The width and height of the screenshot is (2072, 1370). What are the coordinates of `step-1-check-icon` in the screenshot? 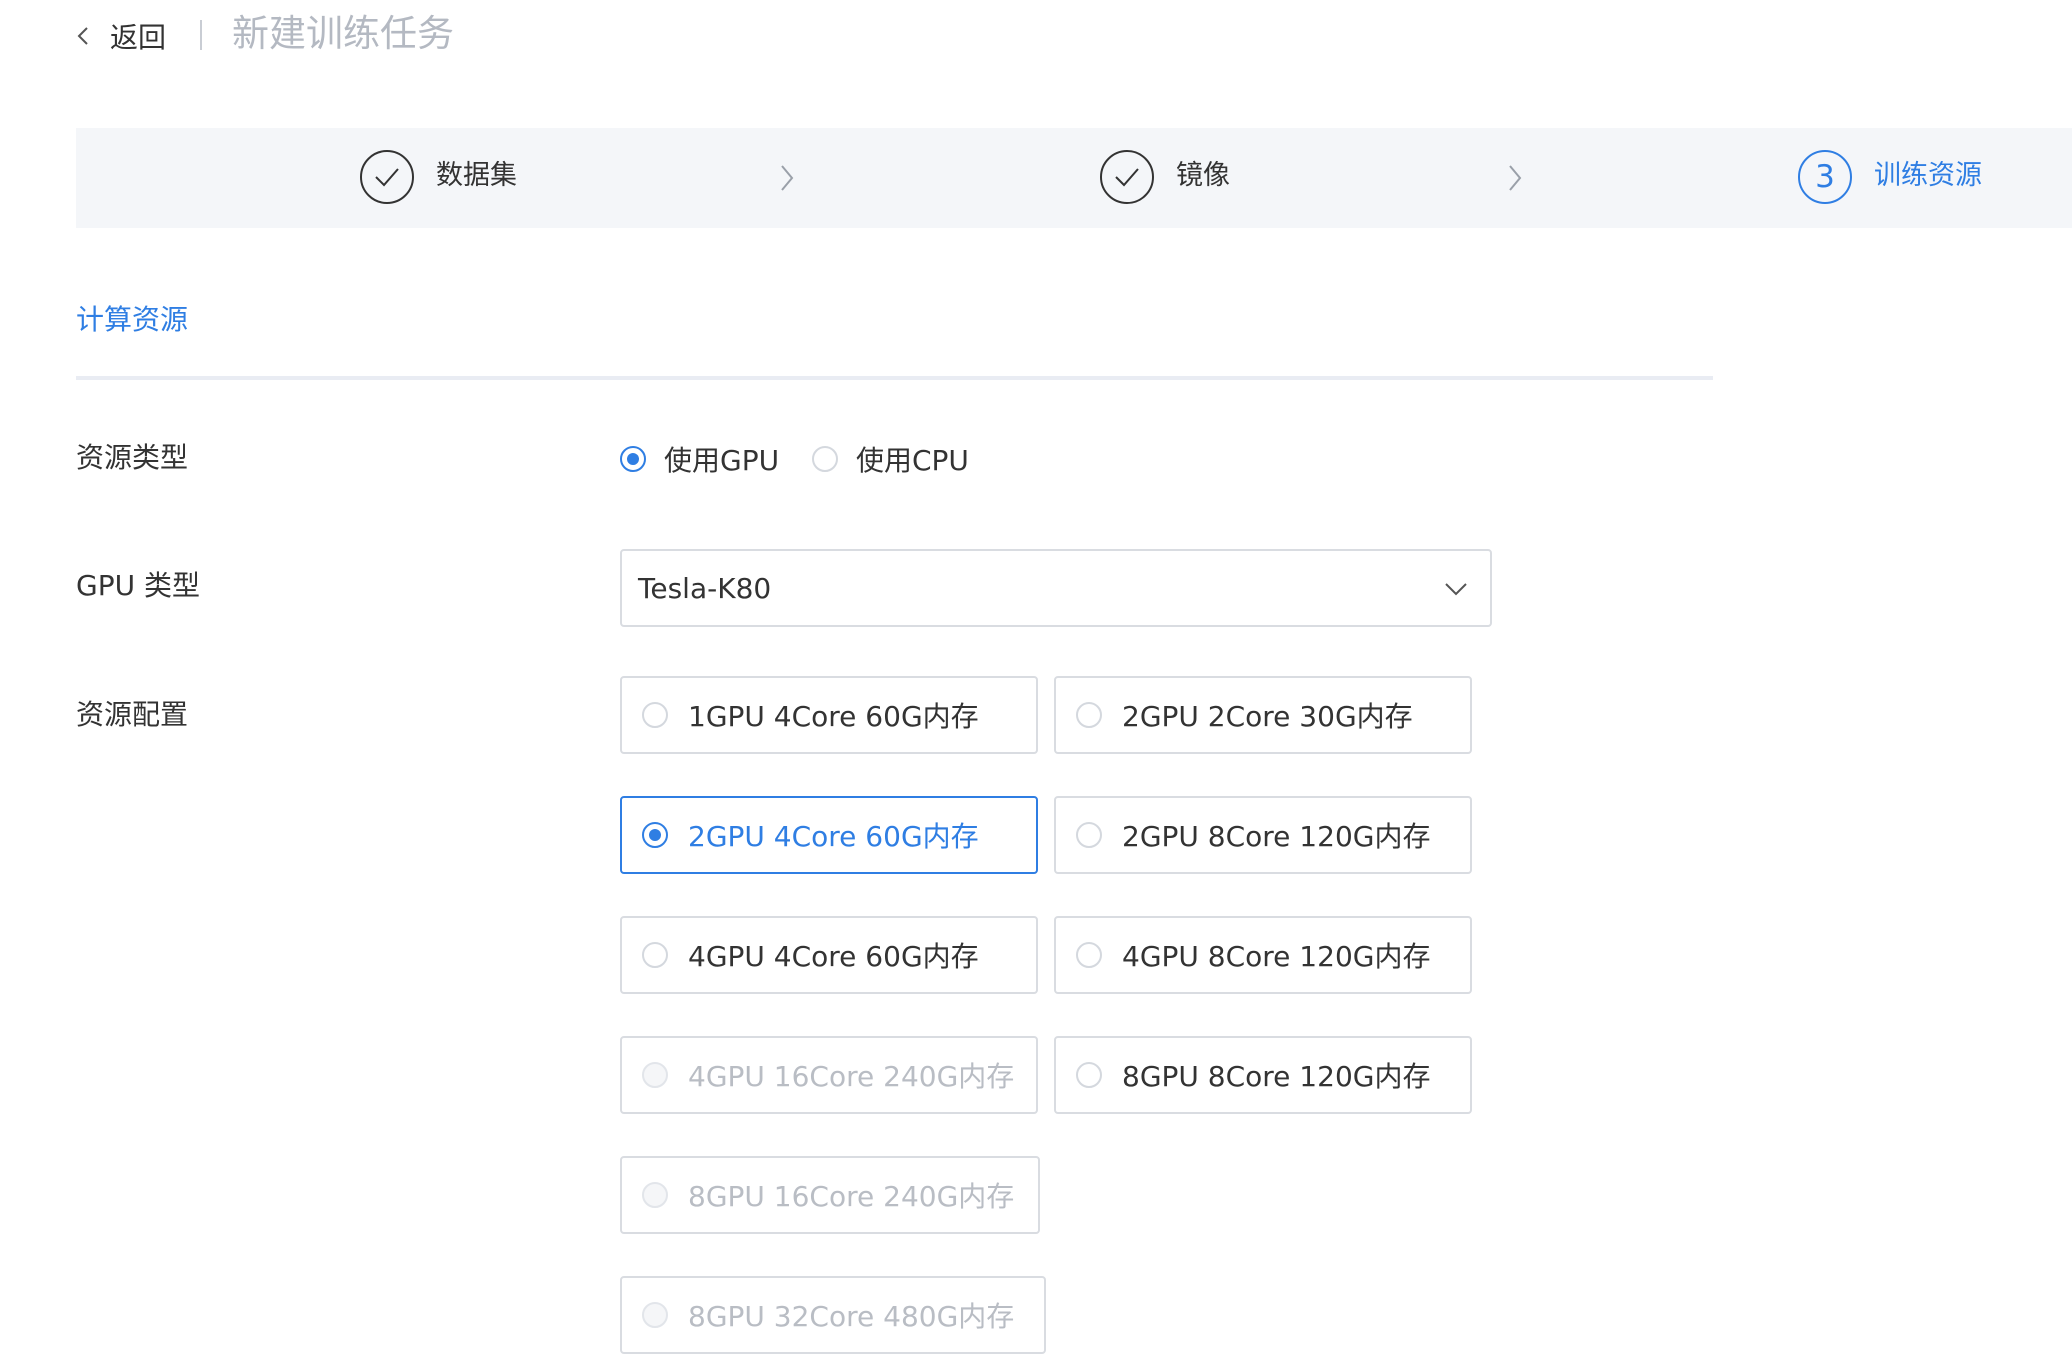 It's located at (387, 177).